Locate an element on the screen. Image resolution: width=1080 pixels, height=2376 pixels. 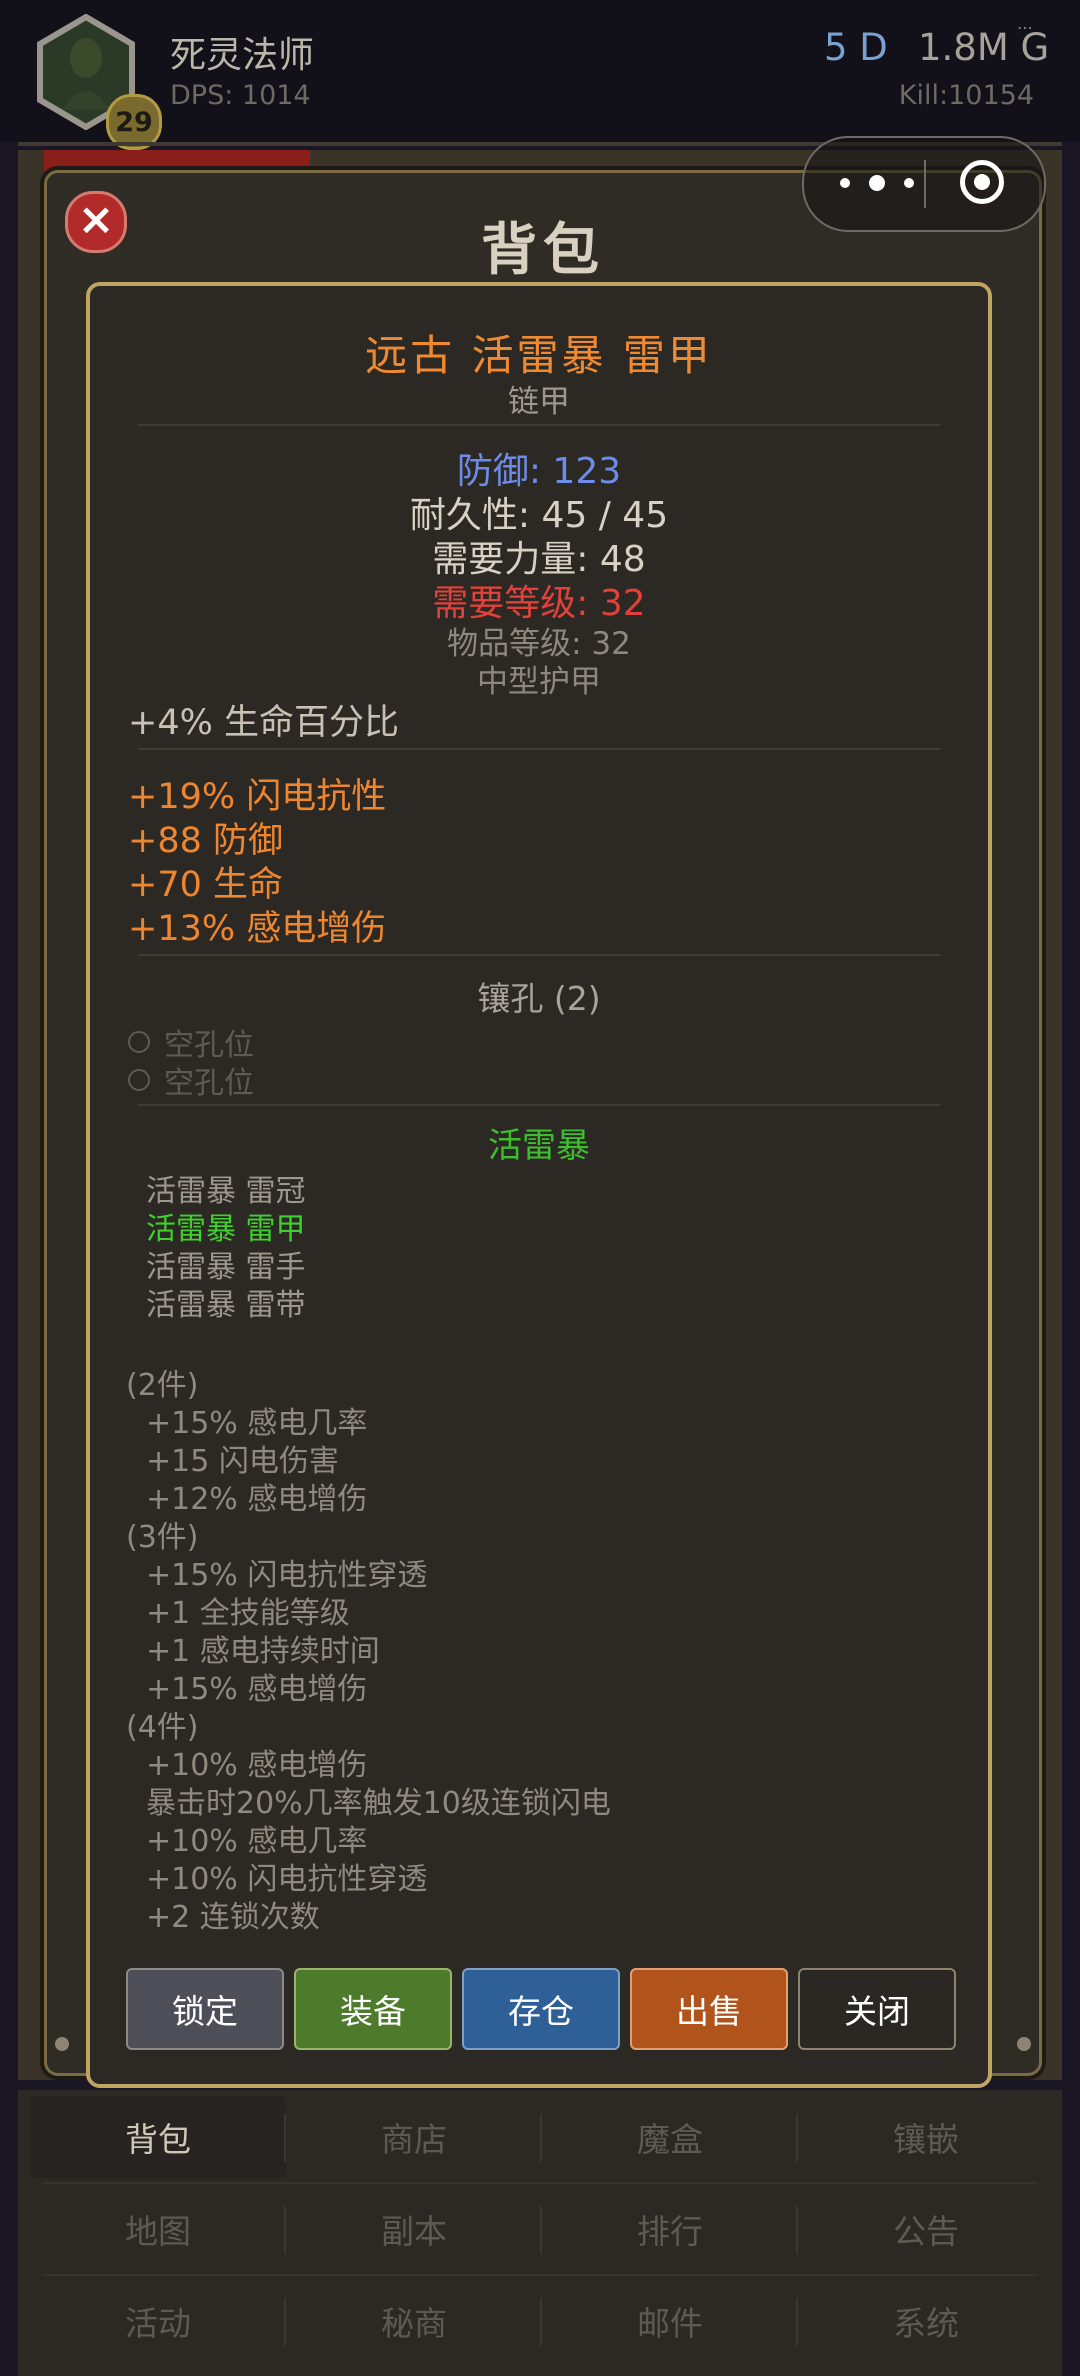
nav-item-system: 系统 is located at coordinates (926, 2321).